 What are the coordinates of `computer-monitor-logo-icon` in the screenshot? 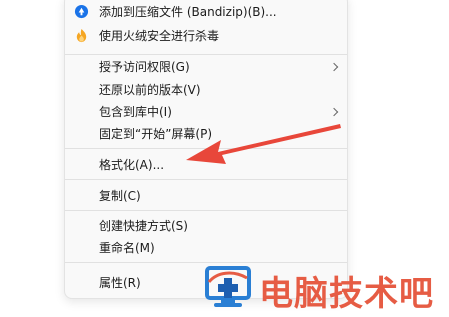 It's located at (228, 286).